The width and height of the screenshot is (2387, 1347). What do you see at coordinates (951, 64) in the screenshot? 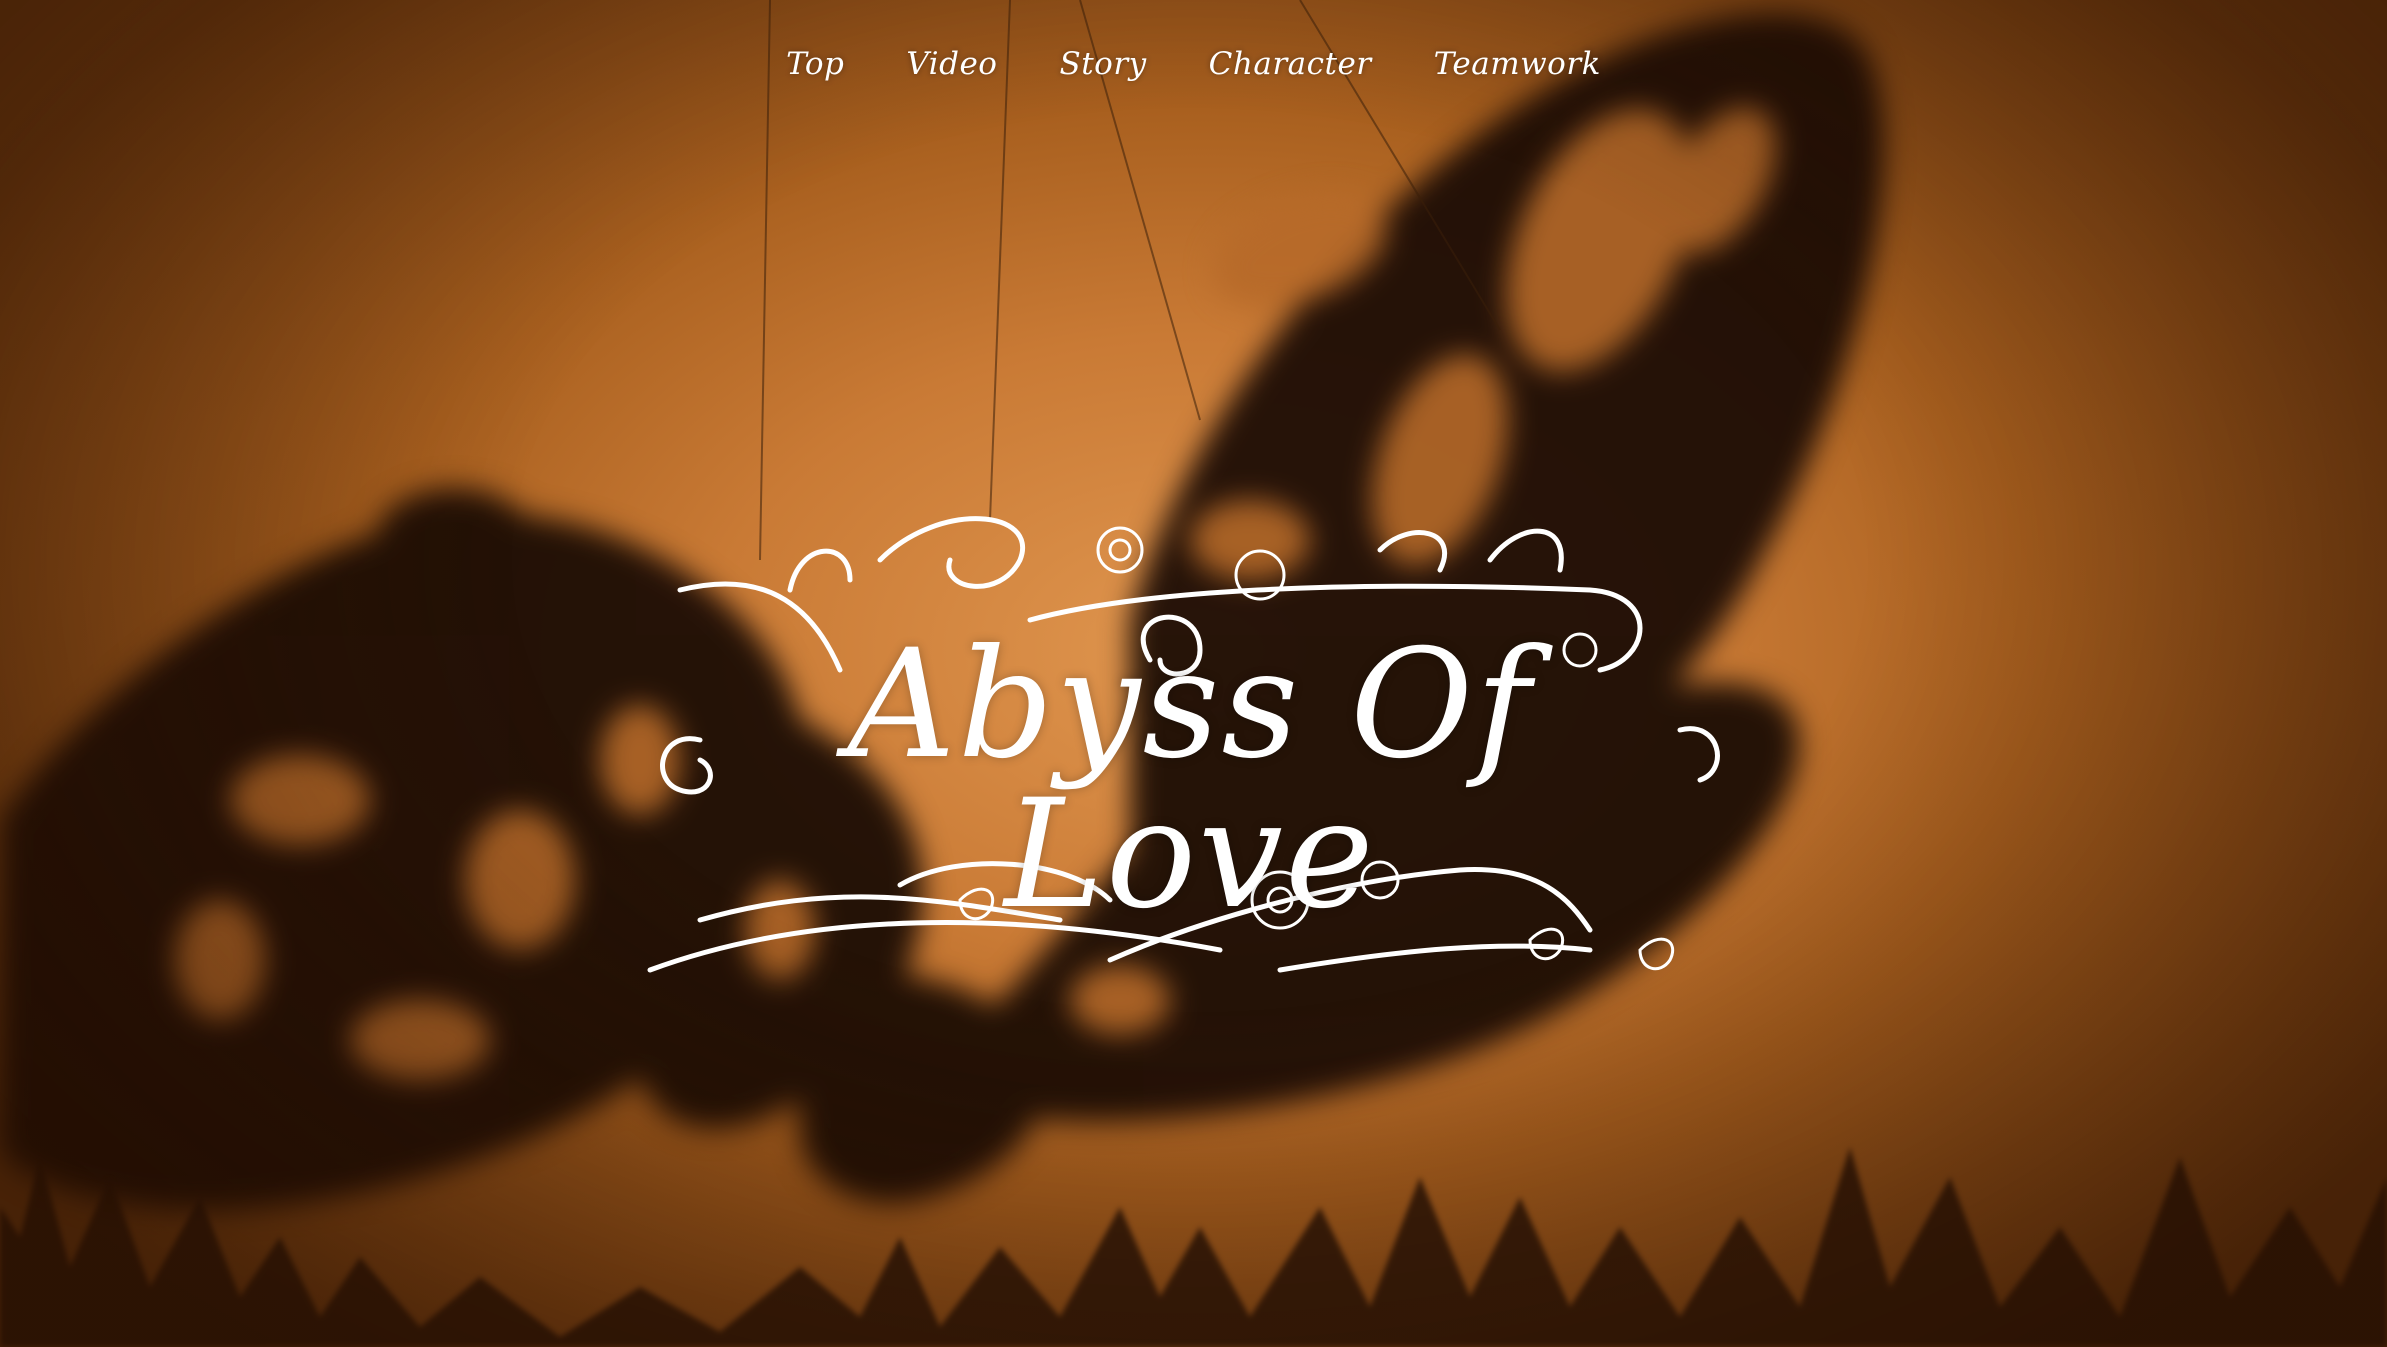
I see `nav-link-video: Video` at bounding box center [951, 64].